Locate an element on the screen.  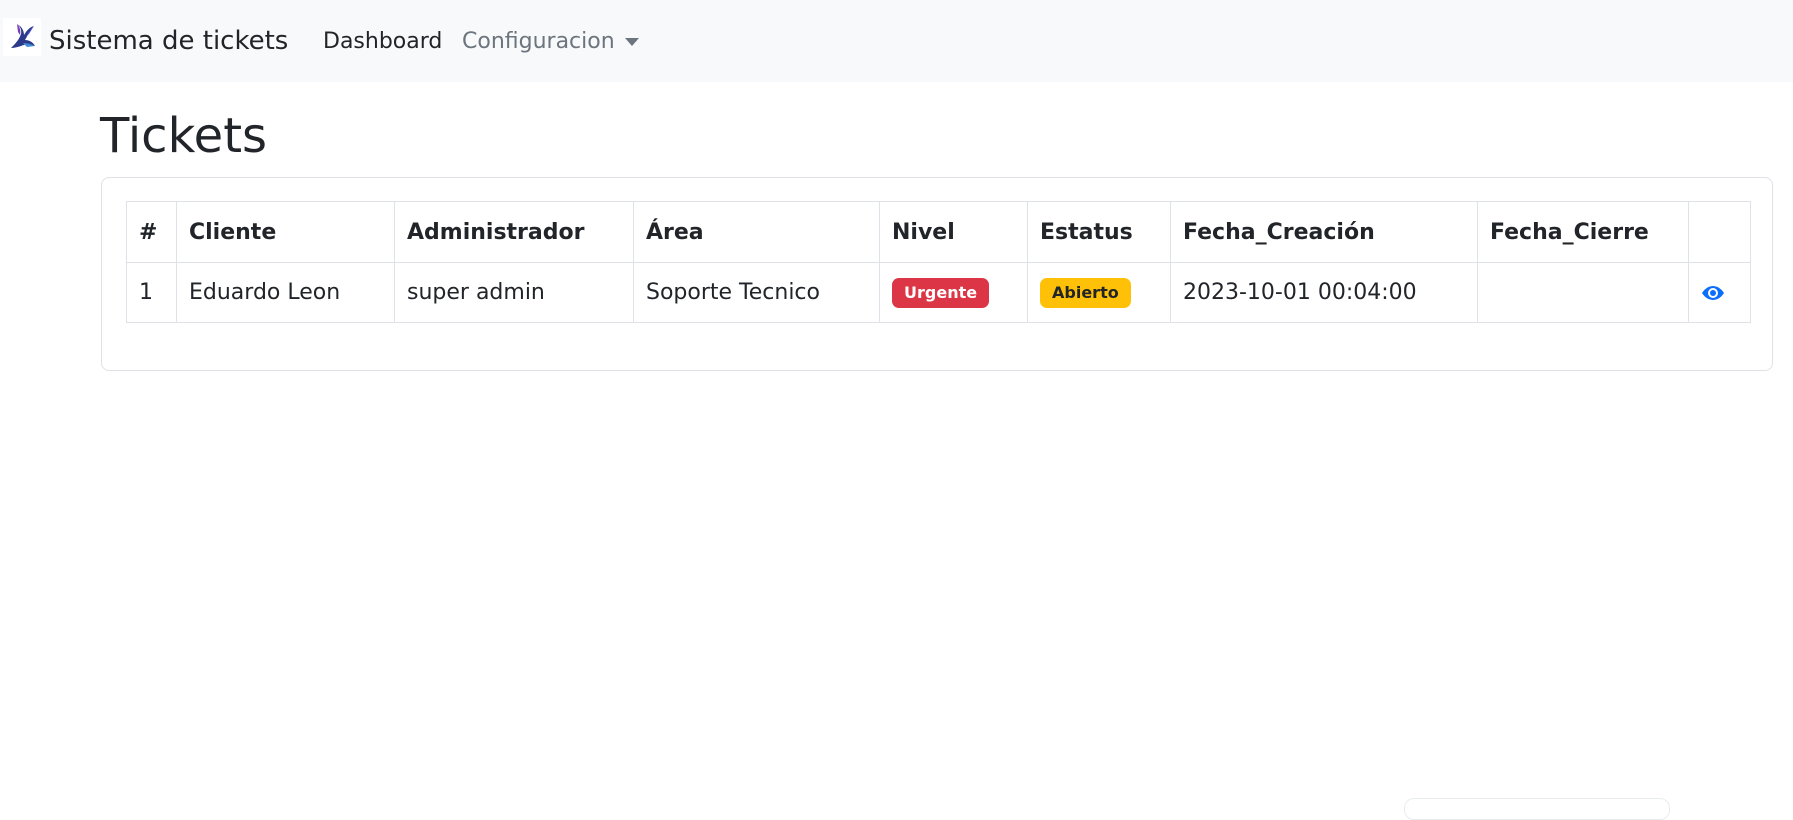
cell-cliente: Eduardo Leon is located at coordinates (285, 292).